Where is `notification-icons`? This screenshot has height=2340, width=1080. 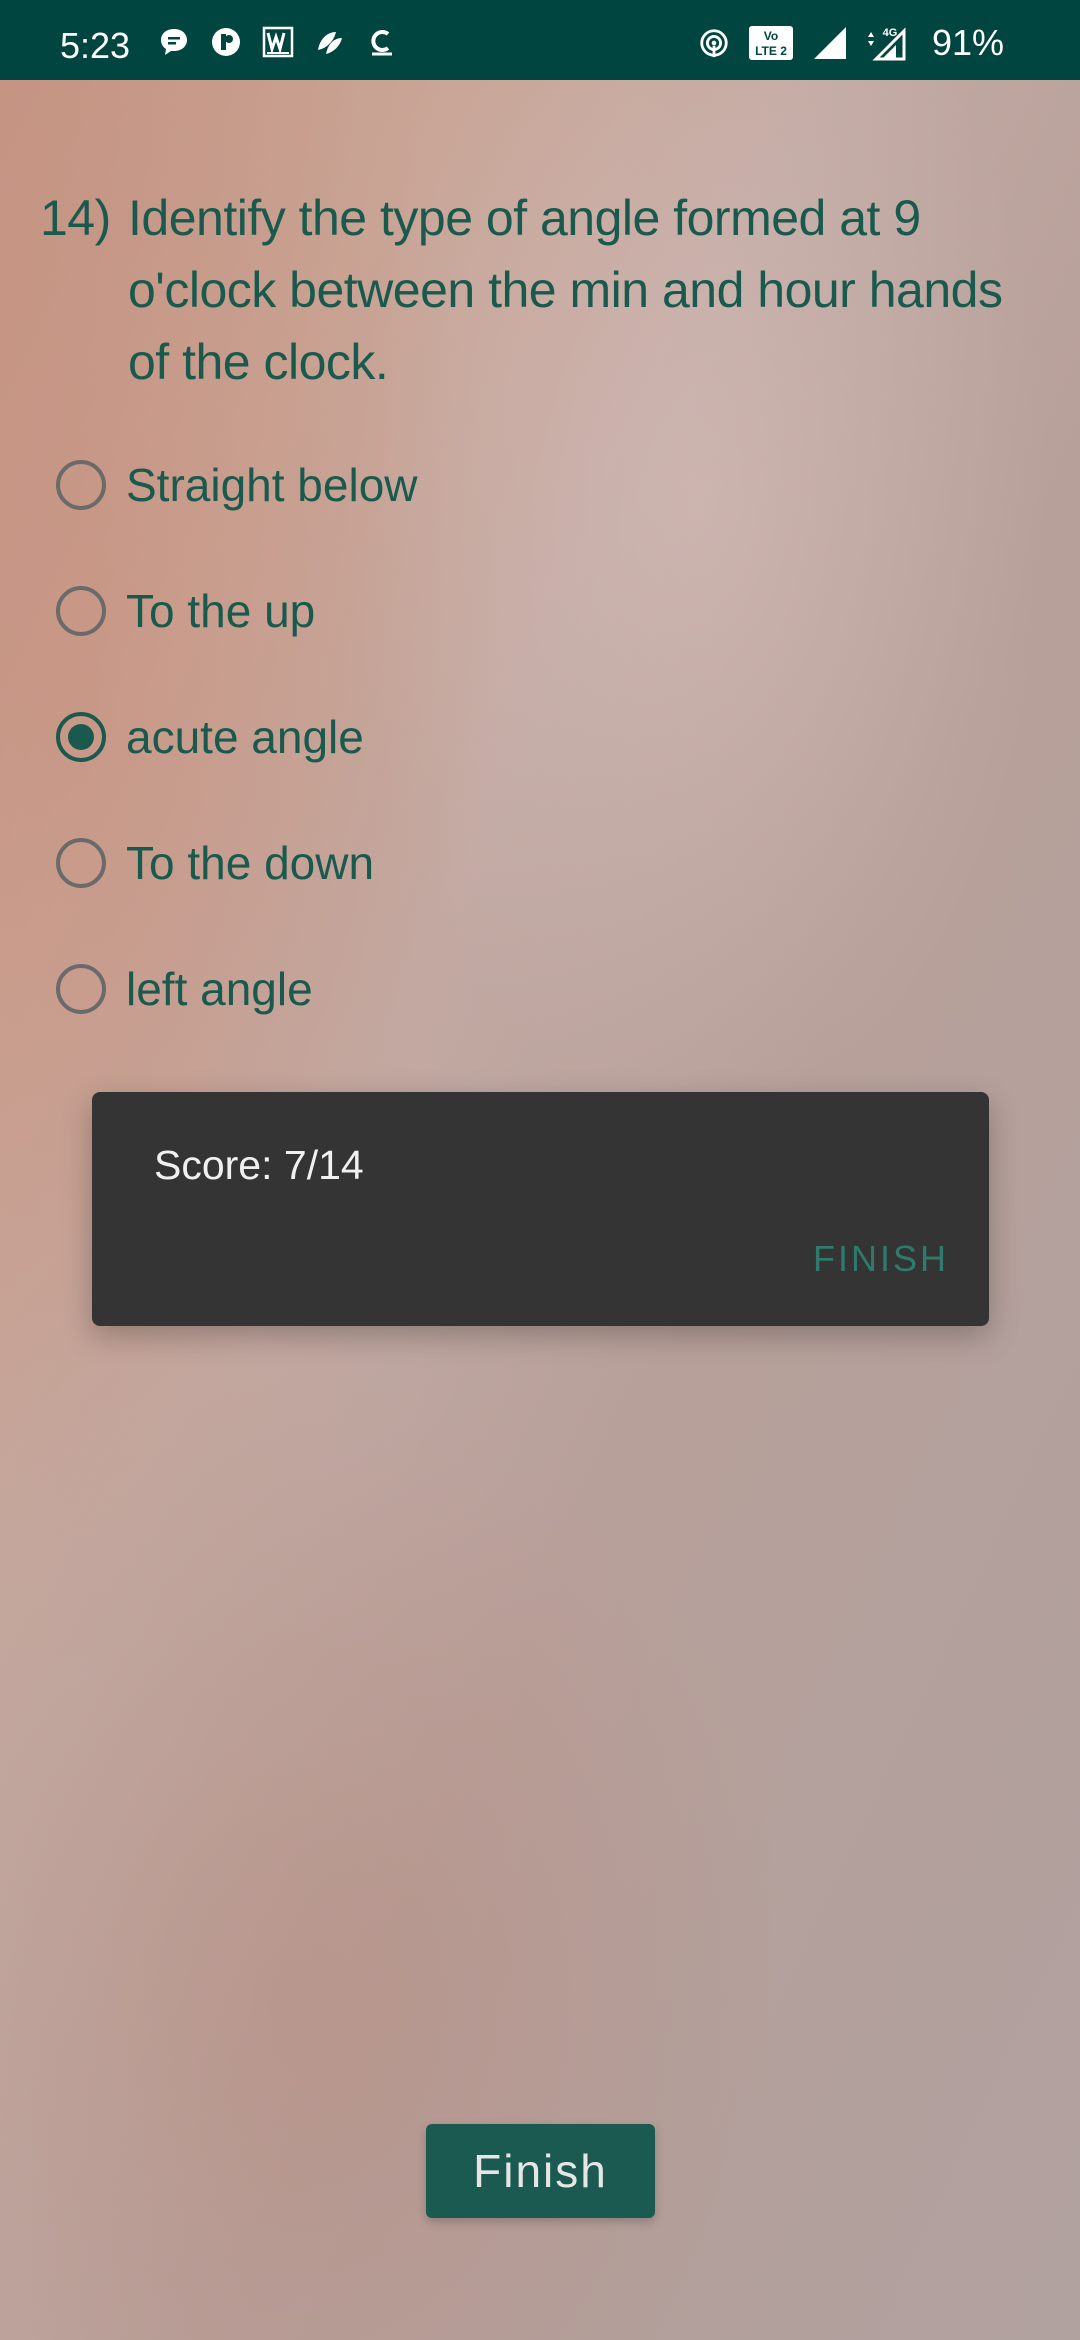 notification-icons is located at coordinates (278, 42).